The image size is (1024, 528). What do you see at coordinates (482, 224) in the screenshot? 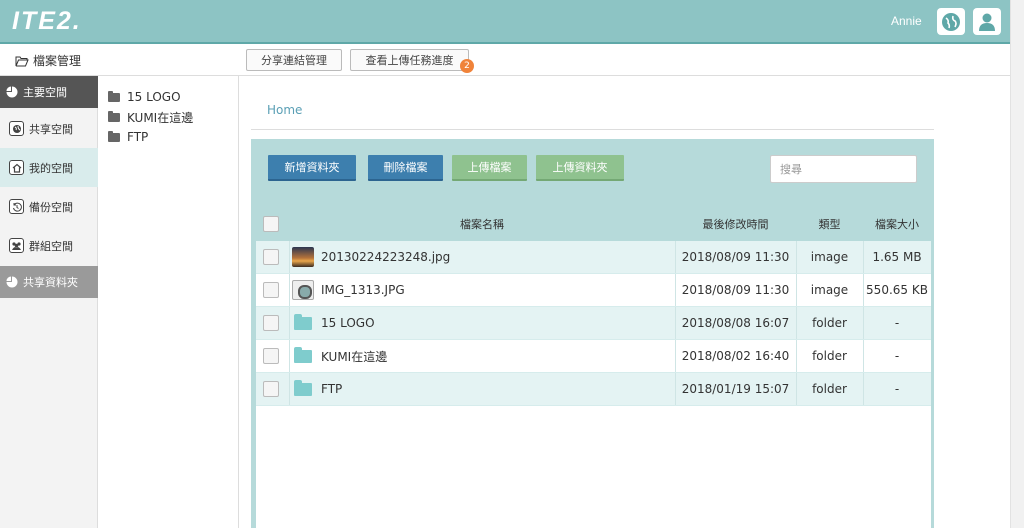
I see `col-name-header: 檔案名稱` at bounding box center [482, 224].